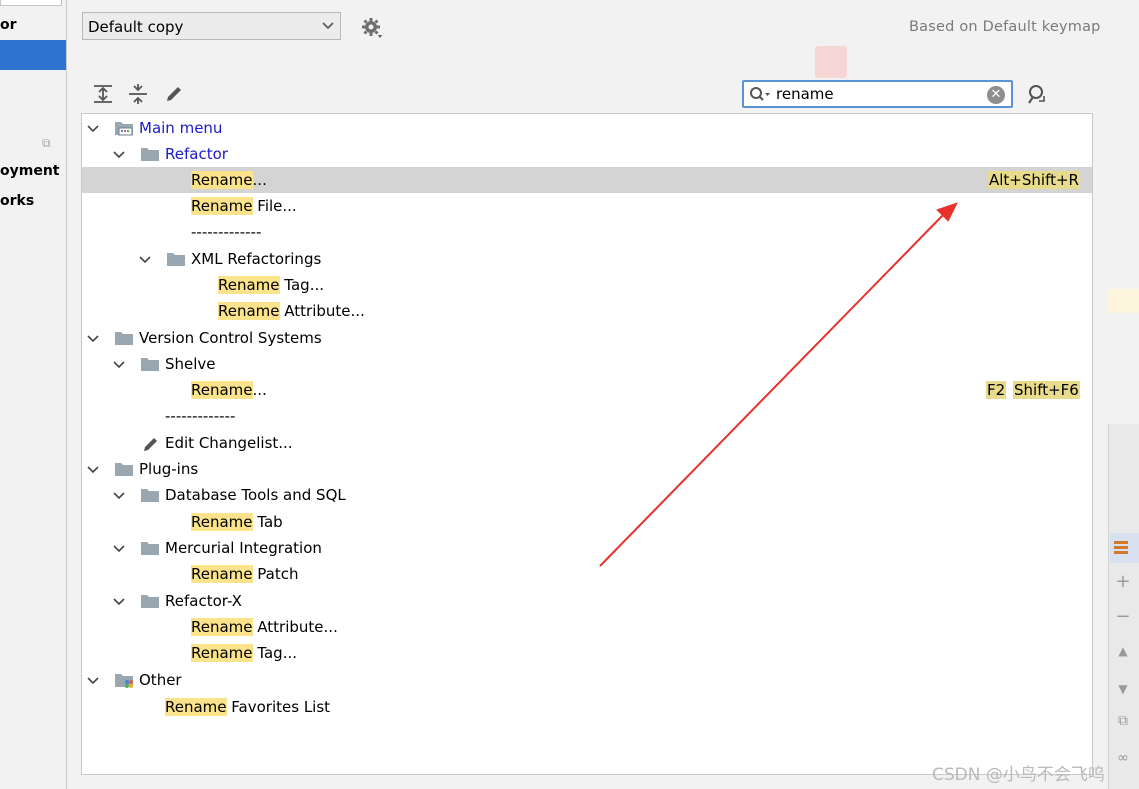 This screenshot has width=1139, height=789. I want to click on tree-node-refactor: Refactor, so click(587, 154).